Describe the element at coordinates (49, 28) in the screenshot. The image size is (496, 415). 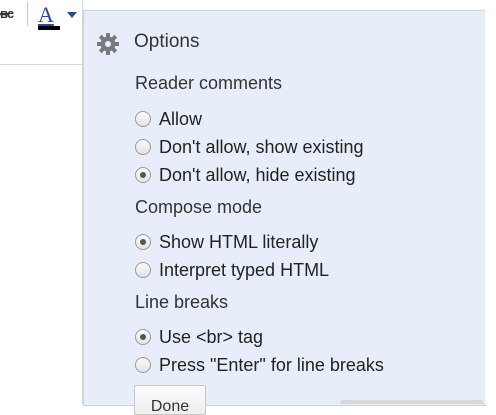
I see `font-color-swatch` at that location.